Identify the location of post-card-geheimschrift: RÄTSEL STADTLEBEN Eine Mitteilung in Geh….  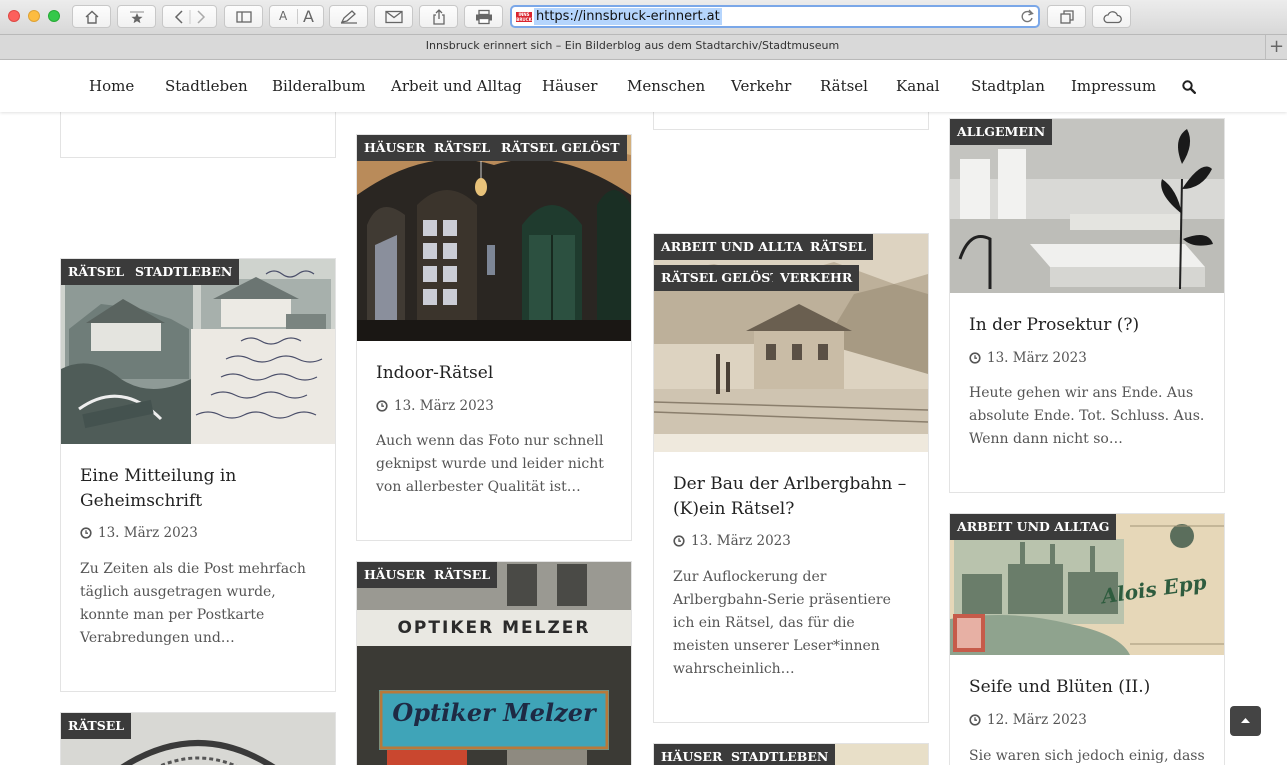
(198, 475).